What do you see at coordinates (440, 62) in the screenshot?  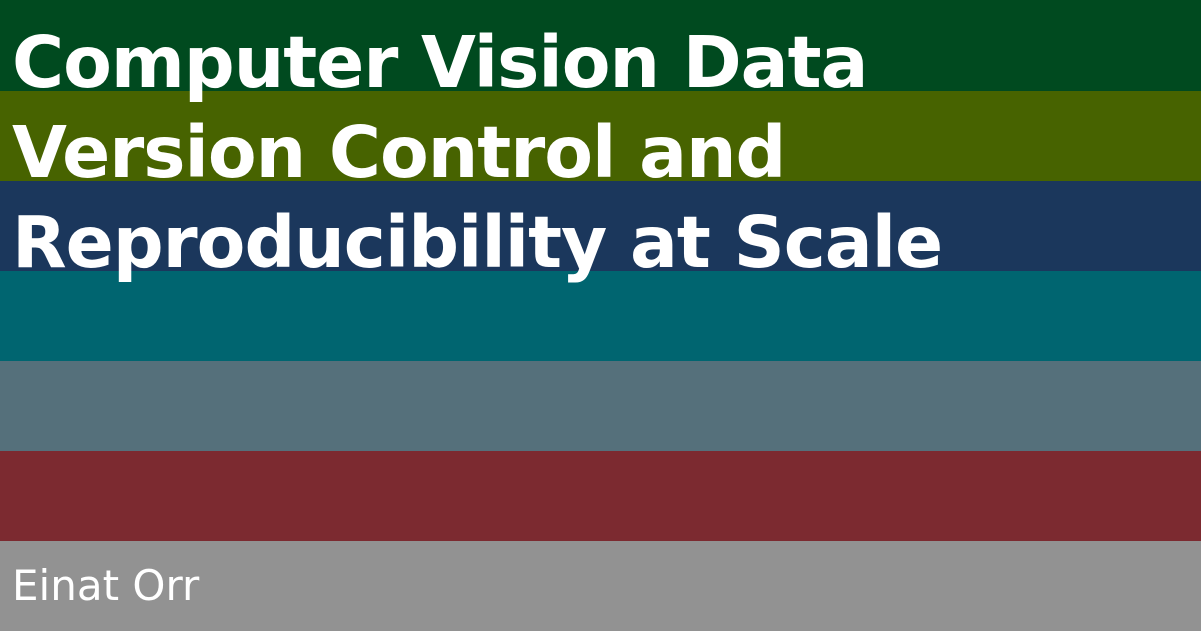 I see `title-line-1: Computer Vision Data` at bounding box center [440, 62].